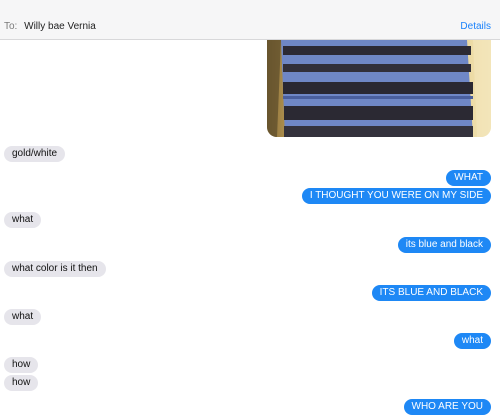  Describe the element at coordinates (475, 26) in the screenshot. I see `details-button: Details` at that location.